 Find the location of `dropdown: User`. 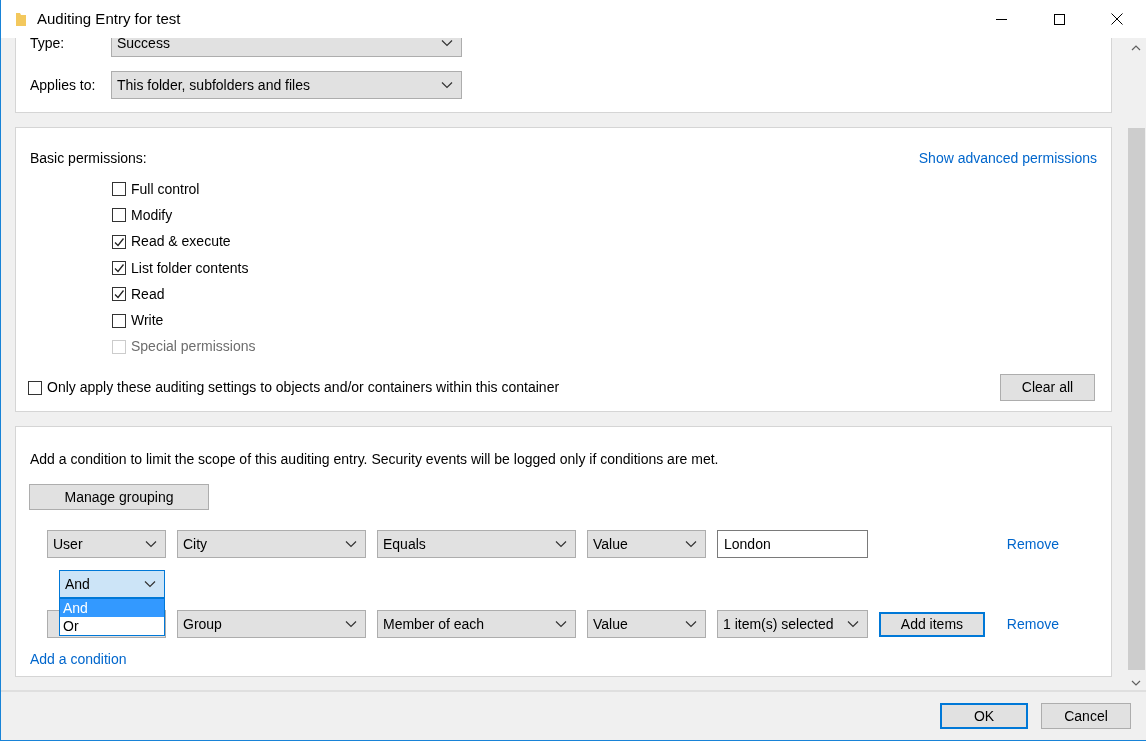

dropdown: User is located at coordinates (106, 544).